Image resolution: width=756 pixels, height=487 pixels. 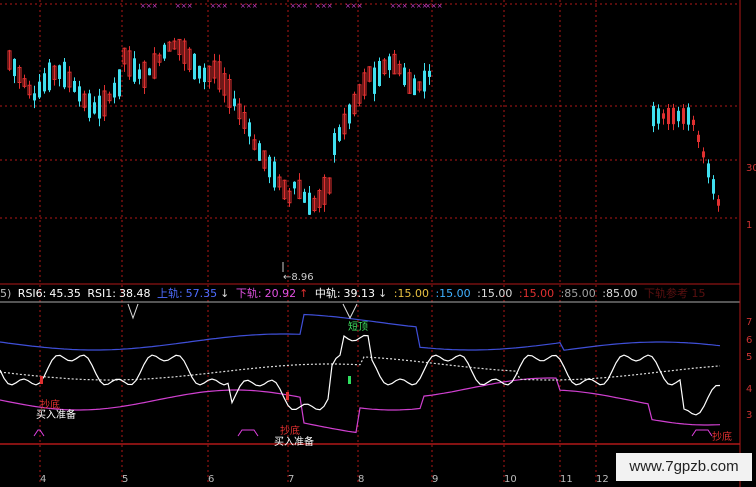 I want to click on ref-4: :15.00, so click(x=536, y=293).